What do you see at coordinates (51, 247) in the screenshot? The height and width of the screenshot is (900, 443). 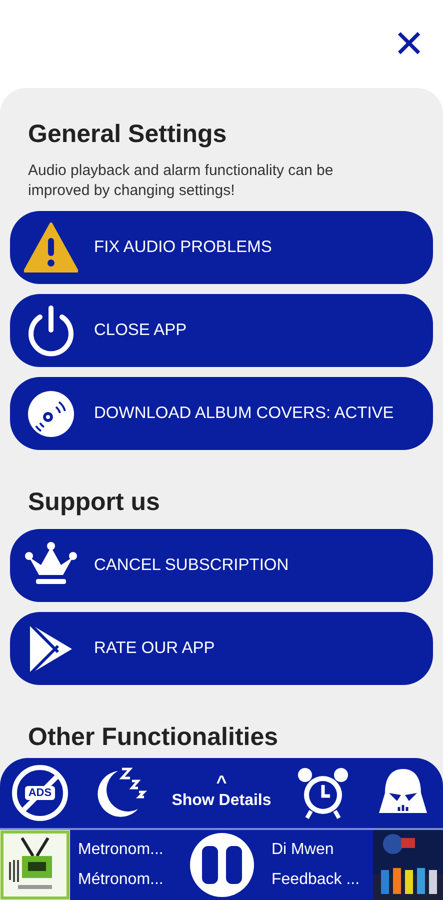 I see `warning-icon` at bounding box center [51, 247].